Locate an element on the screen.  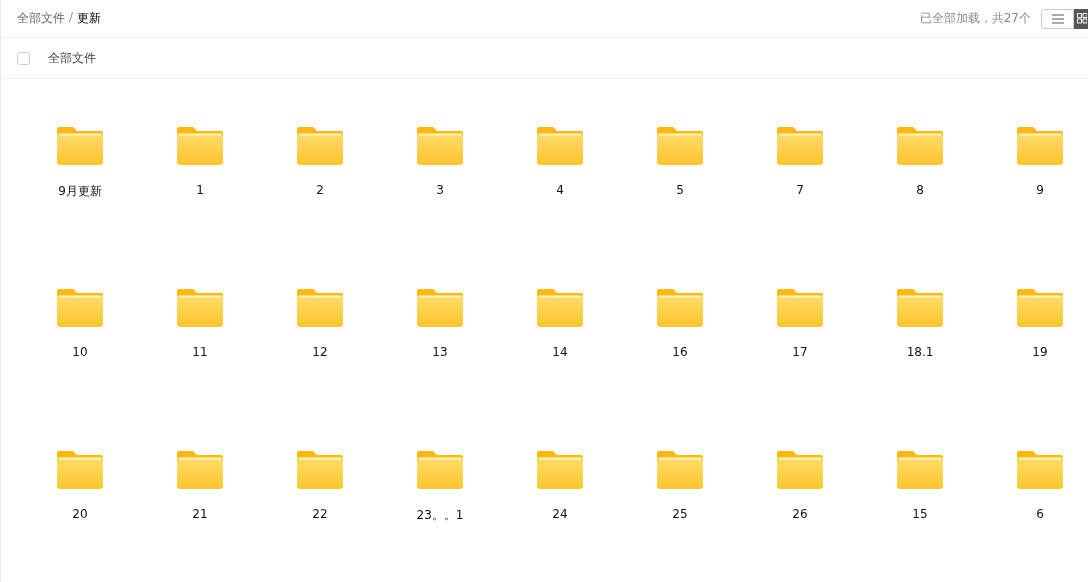
folder-name: 17 is located at coordinates (800, 352).